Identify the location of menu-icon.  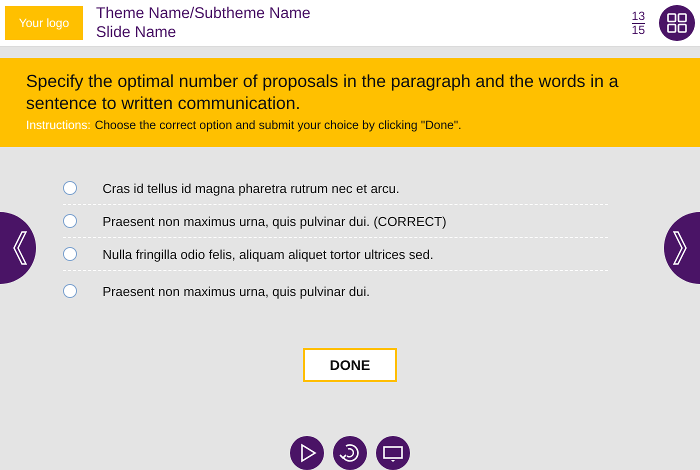
(677, 23).